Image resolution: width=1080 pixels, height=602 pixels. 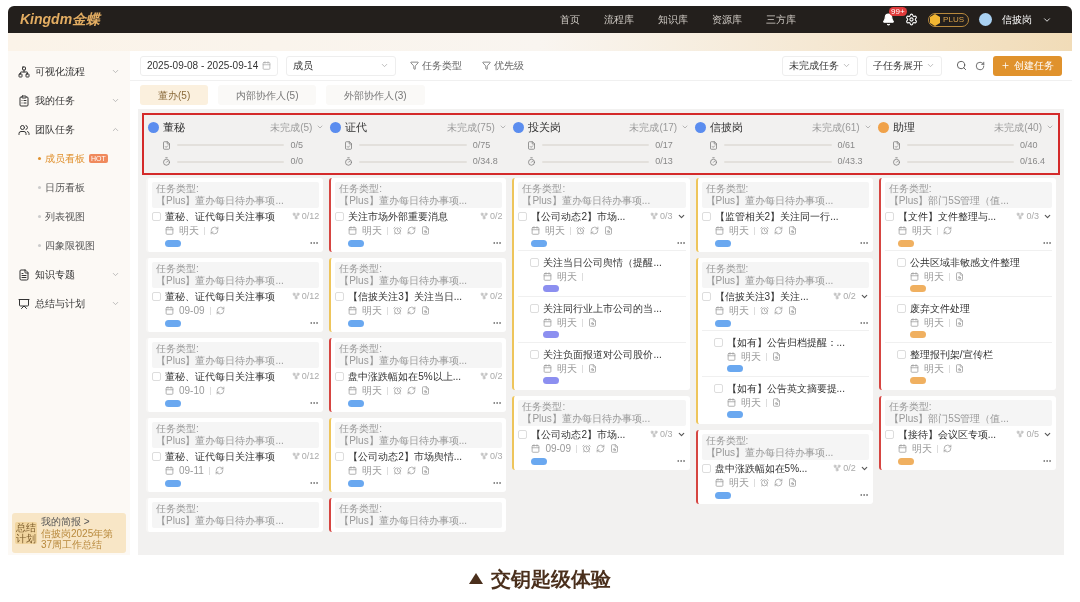 What do you see at coordinates (341, 65) in the screenshot?
I see `member-select: 成员` at bounding box center [341, 65].